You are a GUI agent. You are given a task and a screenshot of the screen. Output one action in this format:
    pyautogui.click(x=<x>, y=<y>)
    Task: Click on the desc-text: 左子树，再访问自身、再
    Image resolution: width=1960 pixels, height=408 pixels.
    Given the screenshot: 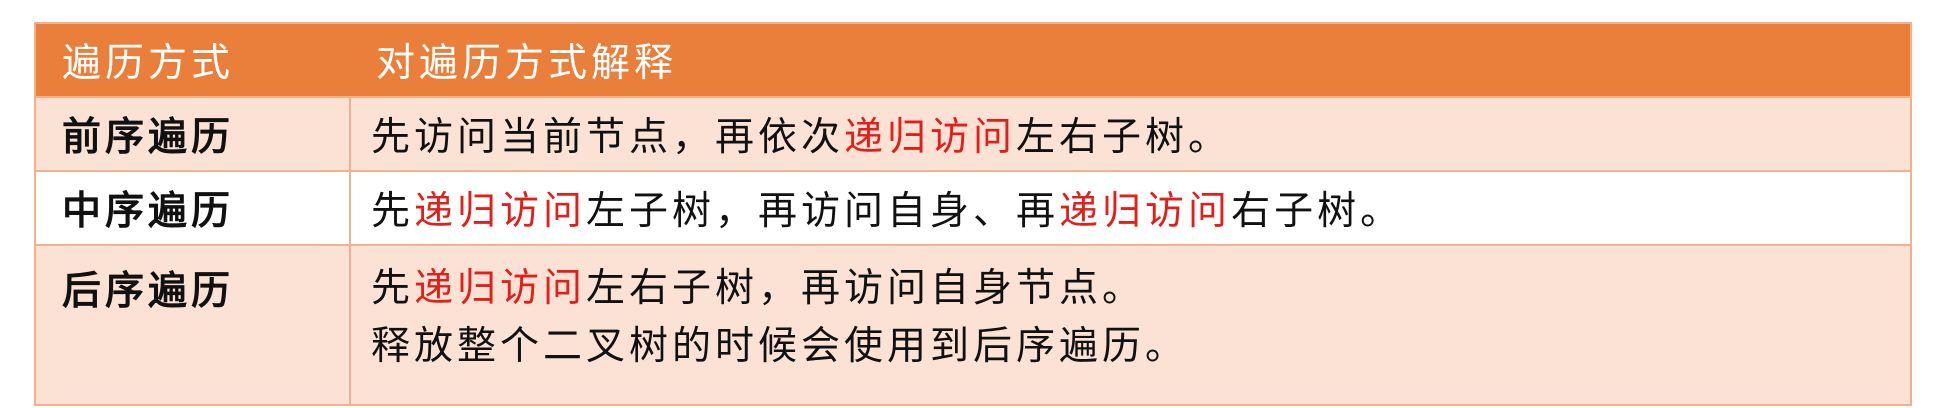 What is the action you would take?
    pyautogui.click(x=823, y=211)
    